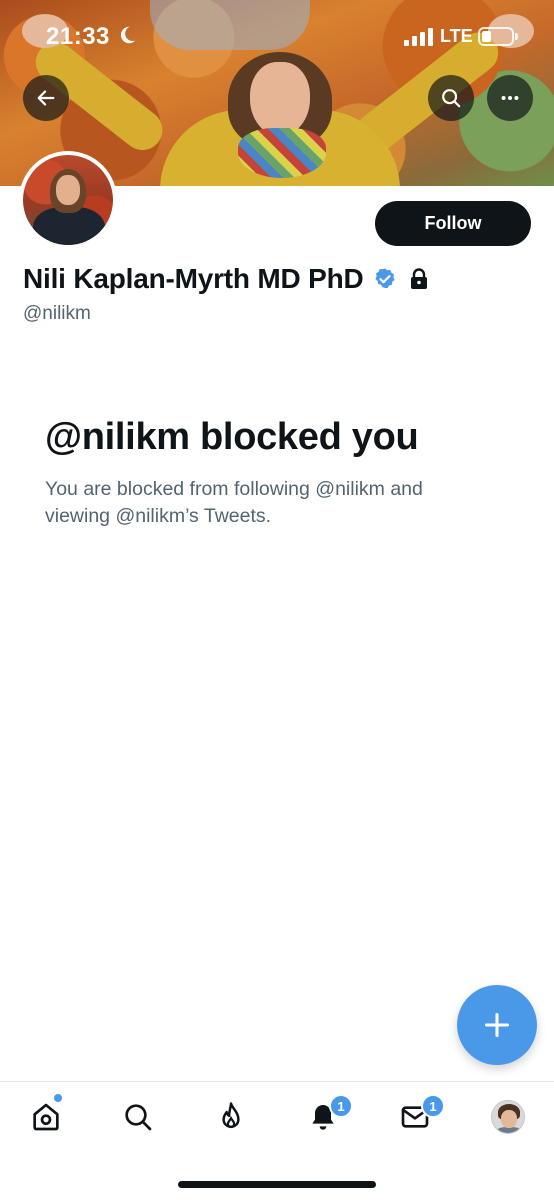  What do you see at coordinates (128, 35) in the screenshot?
I see `moon-icon` at bounding box center [128, 35].